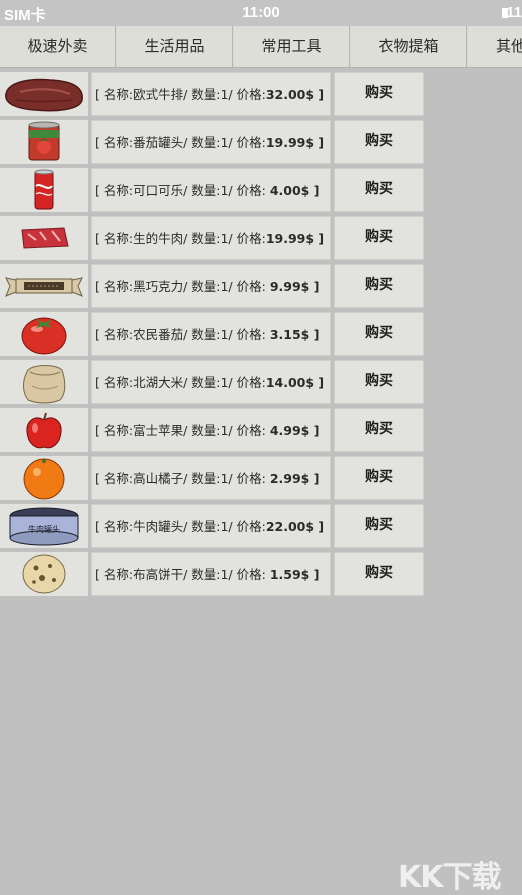 The width and height of the screenshot is (522, 895). I want to click on list-item: [ 名称:农民番茄/ 数量:1/ 价格: 3.15$ ] 购买, so click(215, 334).